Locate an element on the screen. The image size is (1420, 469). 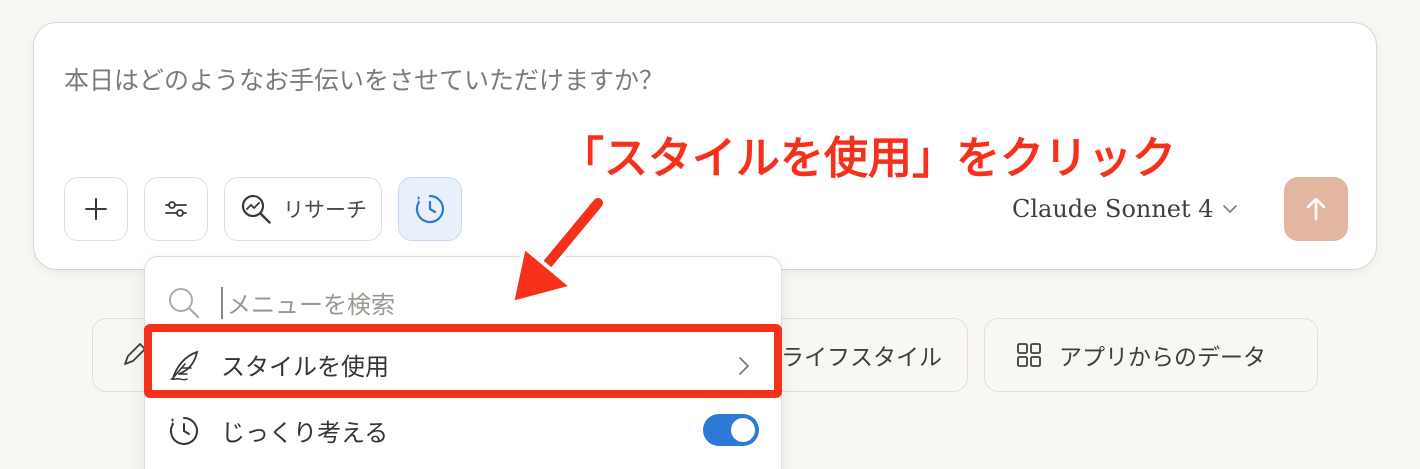
send-button is located at coordinates (1316, 209).